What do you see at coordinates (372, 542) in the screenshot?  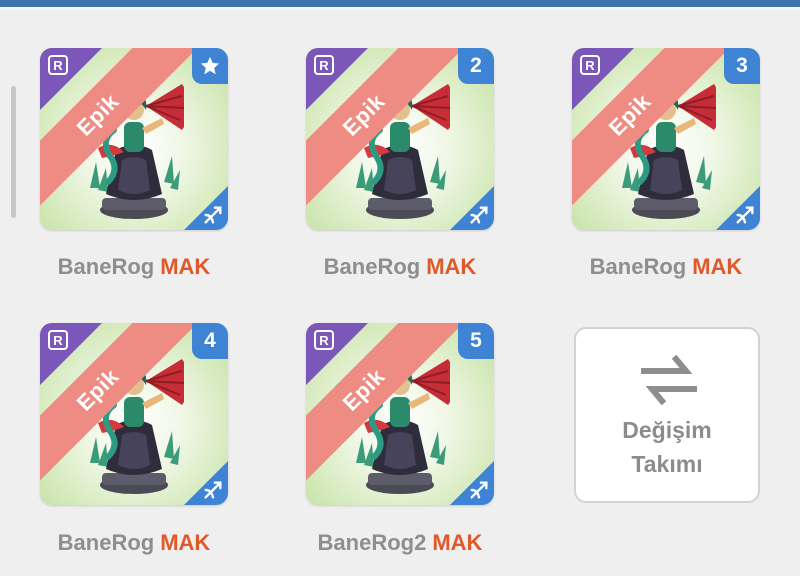 I see `monster-name: BaneRog2` at bounding box center [372, 542].